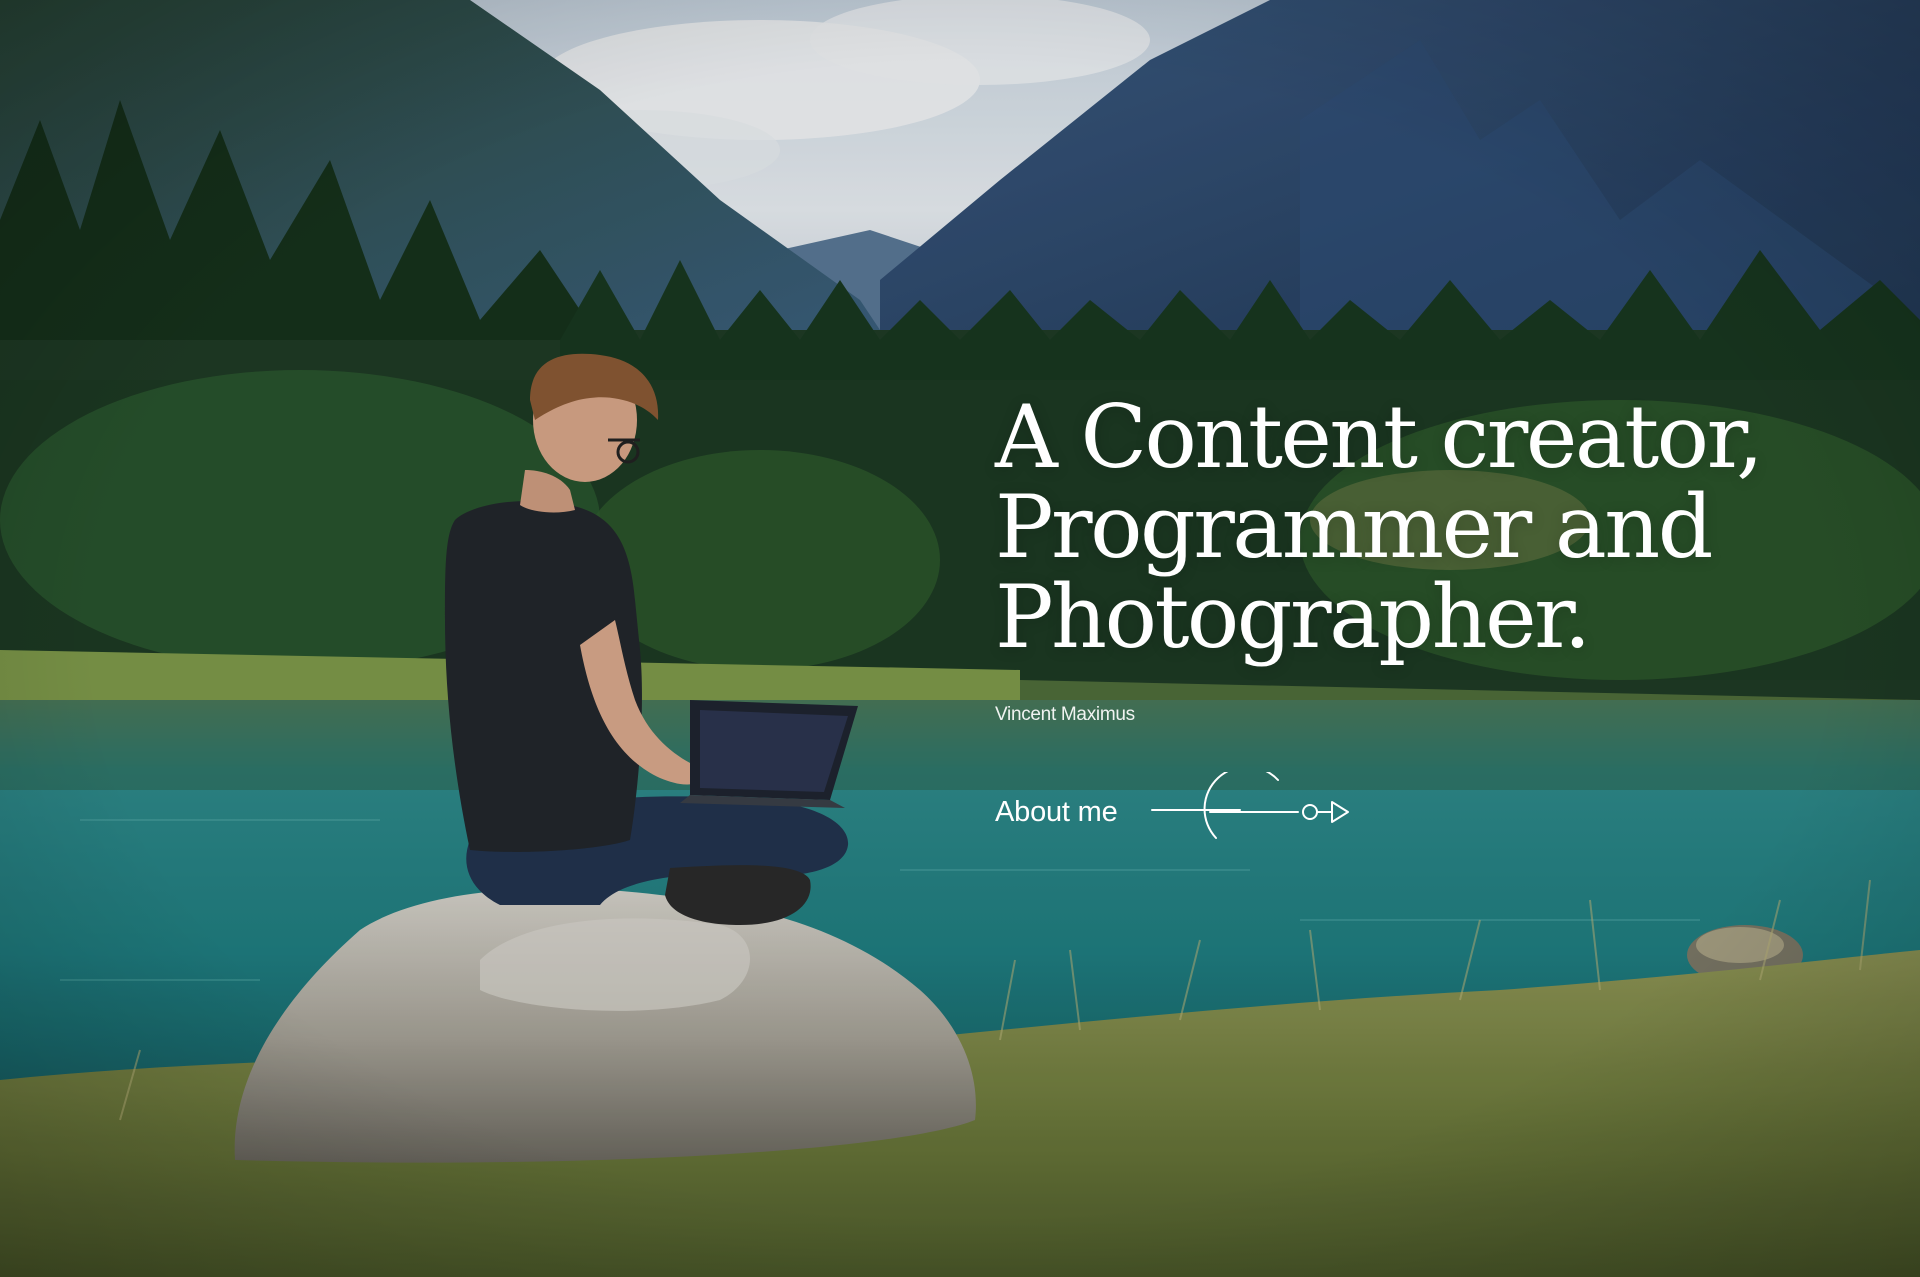 Image resolution: width=1920 pixels, height=1277 pixels. Describe the element at coordinates (1354, 527) in the screenshot. I see `headline-line-2: Programmer and` at that location.